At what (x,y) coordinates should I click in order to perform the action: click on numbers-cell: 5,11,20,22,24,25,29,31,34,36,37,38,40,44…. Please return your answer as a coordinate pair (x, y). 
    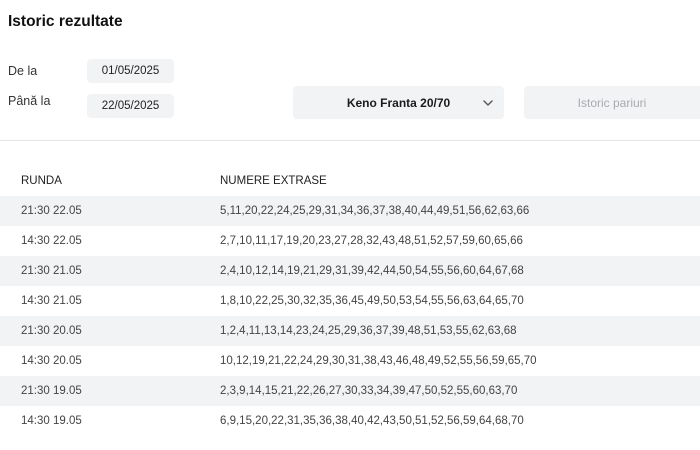
    Looking at the image, I should click on (375, 211).